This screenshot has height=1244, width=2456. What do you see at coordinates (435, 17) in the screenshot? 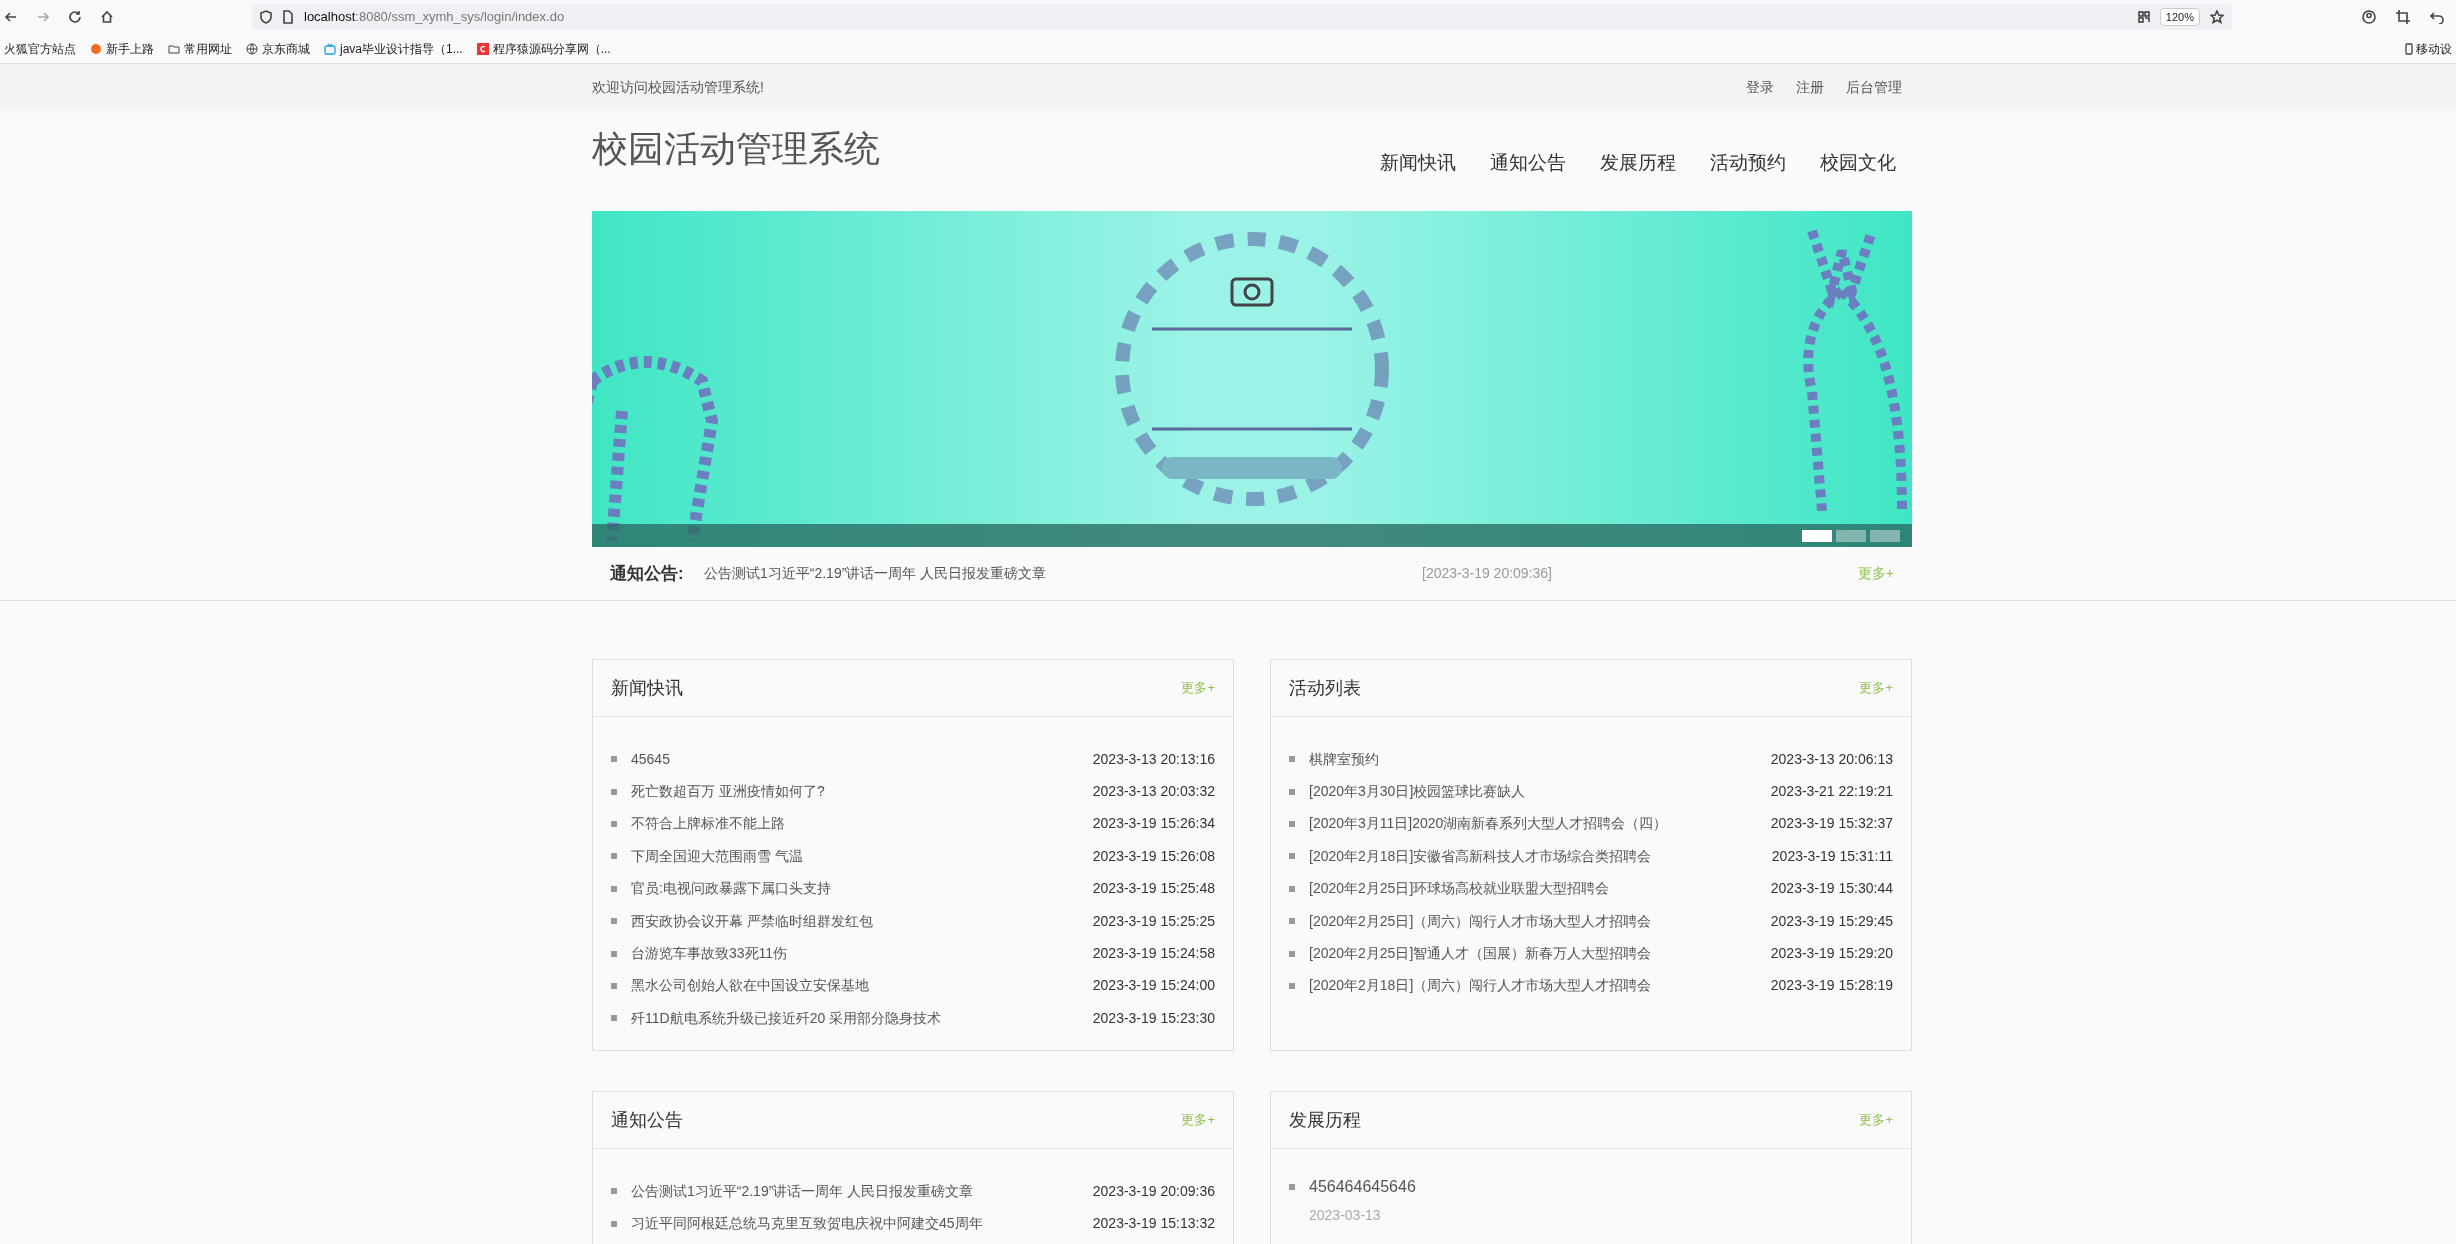
I see `url-text: localhost:8080/ssm_xymh_sys/login/index.do` at bounding box center [435, 17].